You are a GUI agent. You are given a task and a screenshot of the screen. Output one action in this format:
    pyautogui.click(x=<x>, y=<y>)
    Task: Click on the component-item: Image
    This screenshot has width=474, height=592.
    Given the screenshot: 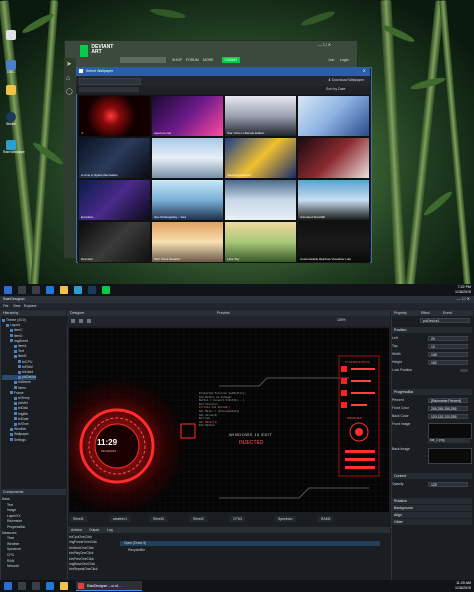 What is the action you would take?
    pyautogui.click(x=9, y=510)
    